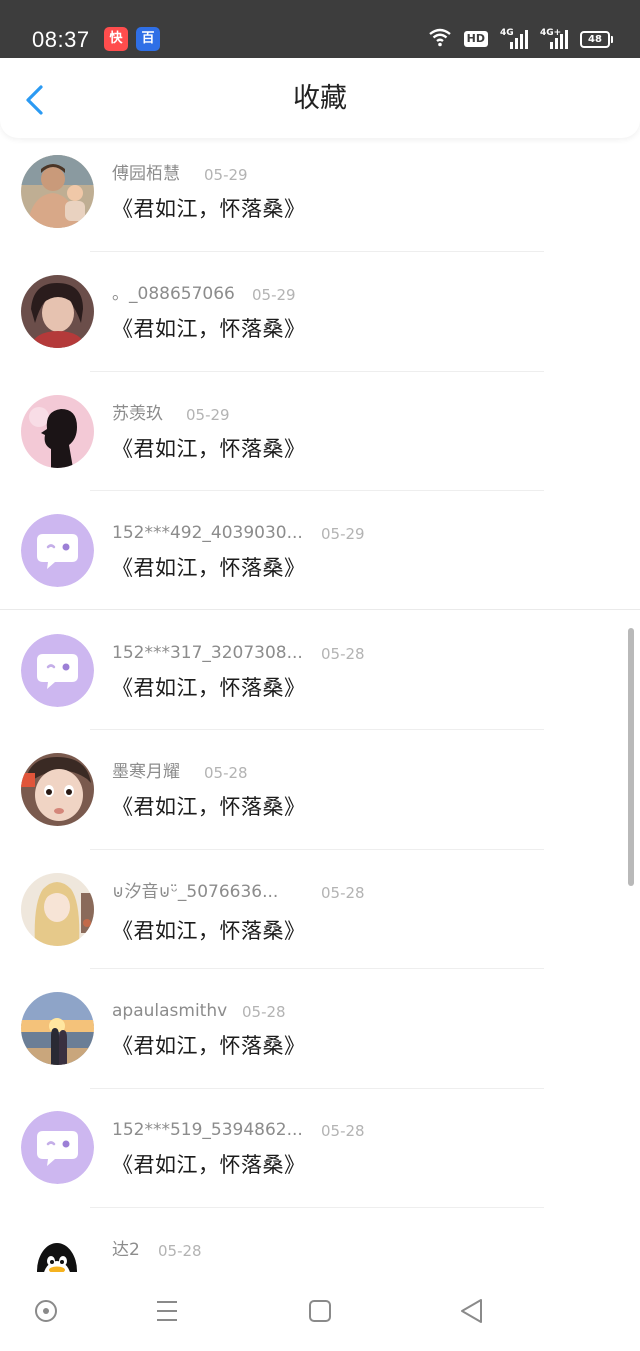  Describe the element at coordinates (440, 39) in the screenshot. I see `wifi-icon` at that location.